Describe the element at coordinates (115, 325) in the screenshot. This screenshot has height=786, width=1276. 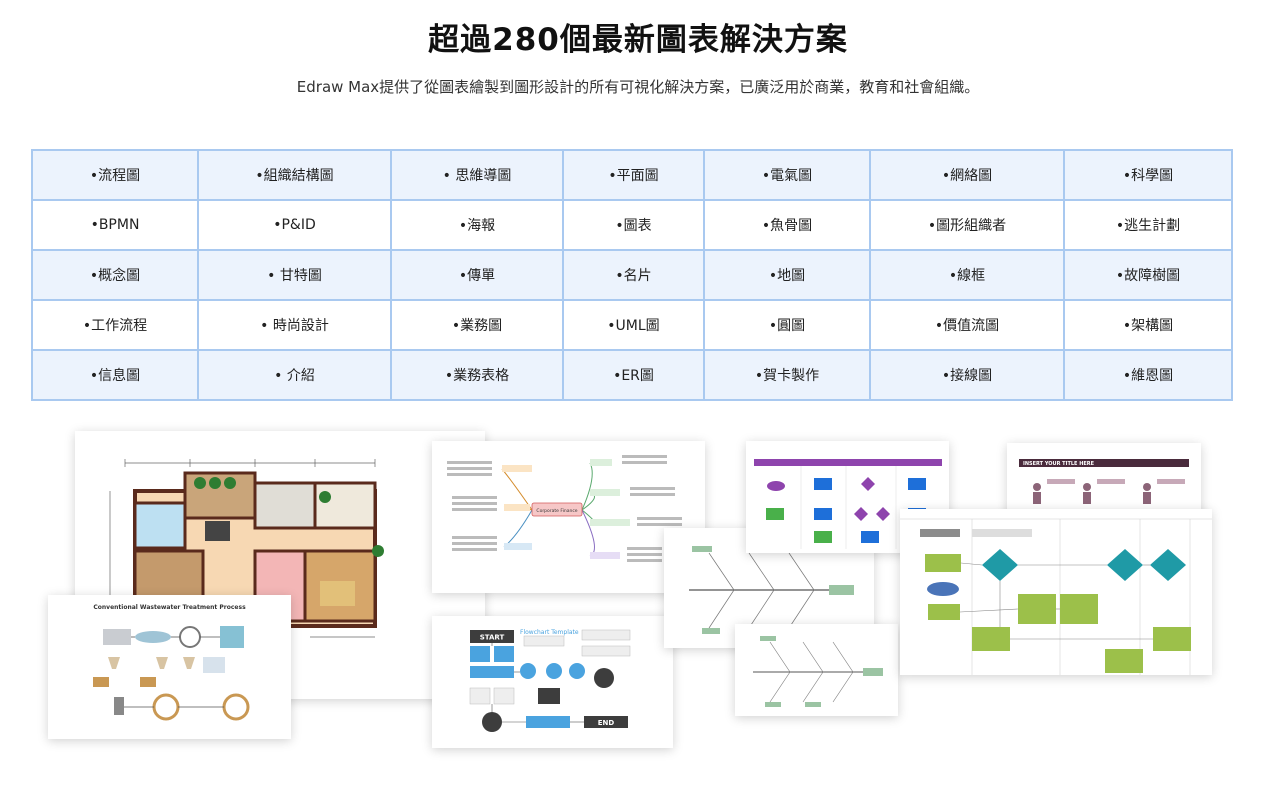
I see `diagram-type-cell: •工作流程` at that location.